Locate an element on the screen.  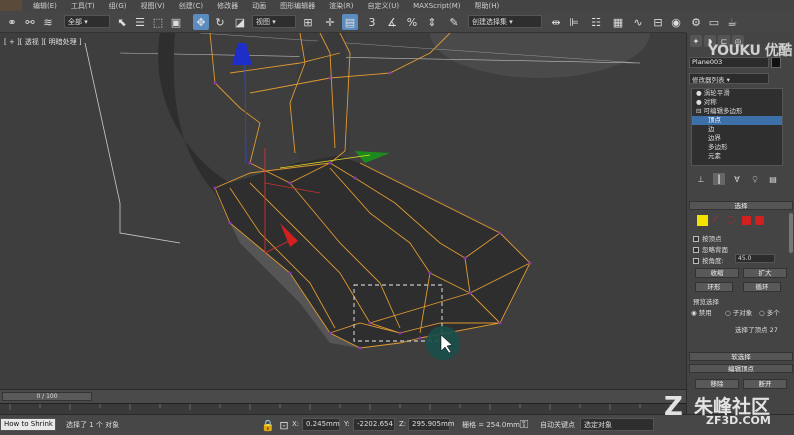
remove-button: 移除 is located at coordinates (717, 384).